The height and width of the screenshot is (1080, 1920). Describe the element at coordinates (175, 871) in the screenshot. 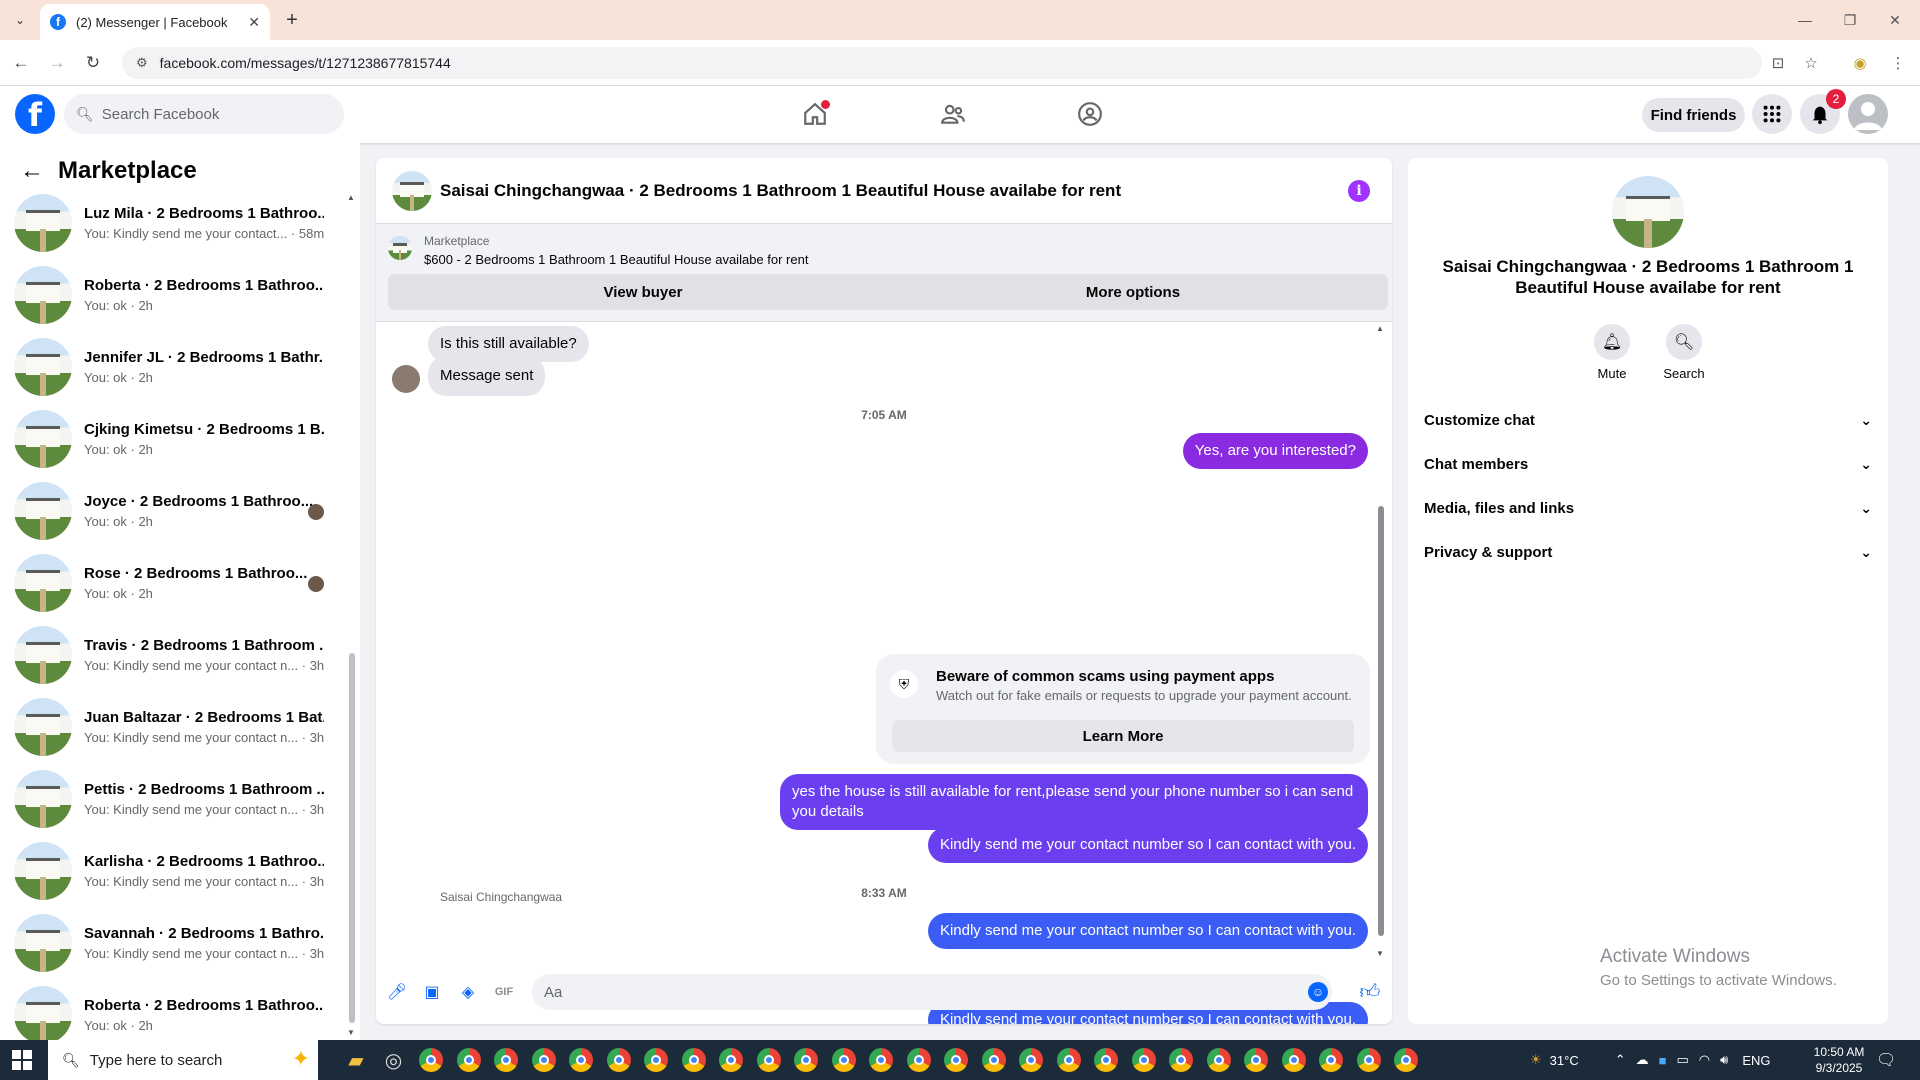

I see `conversation-item: Karlisha · 2 Bedrooms 1 Bathroo... You` at that location.